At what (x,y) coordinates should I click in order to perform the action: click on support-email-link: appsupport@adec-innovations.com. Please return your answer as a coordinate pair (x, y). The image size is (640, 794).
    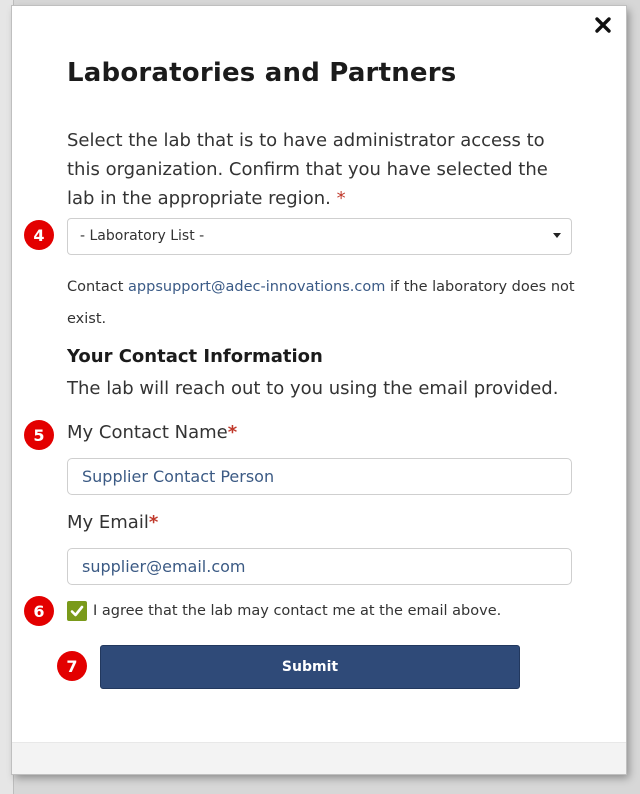
    Looking at the image, I should click on (256, 287).